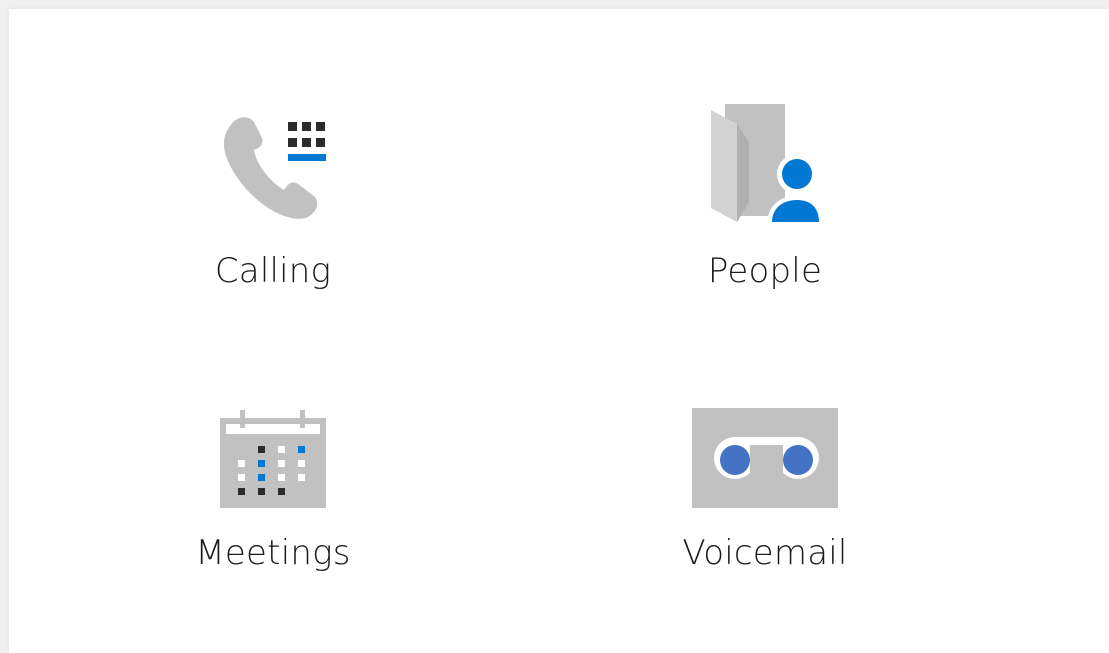 Image resolution: width=1109 pixels, height=653 pixels. I want to click on contacts-book-icon, so click(765, 164).